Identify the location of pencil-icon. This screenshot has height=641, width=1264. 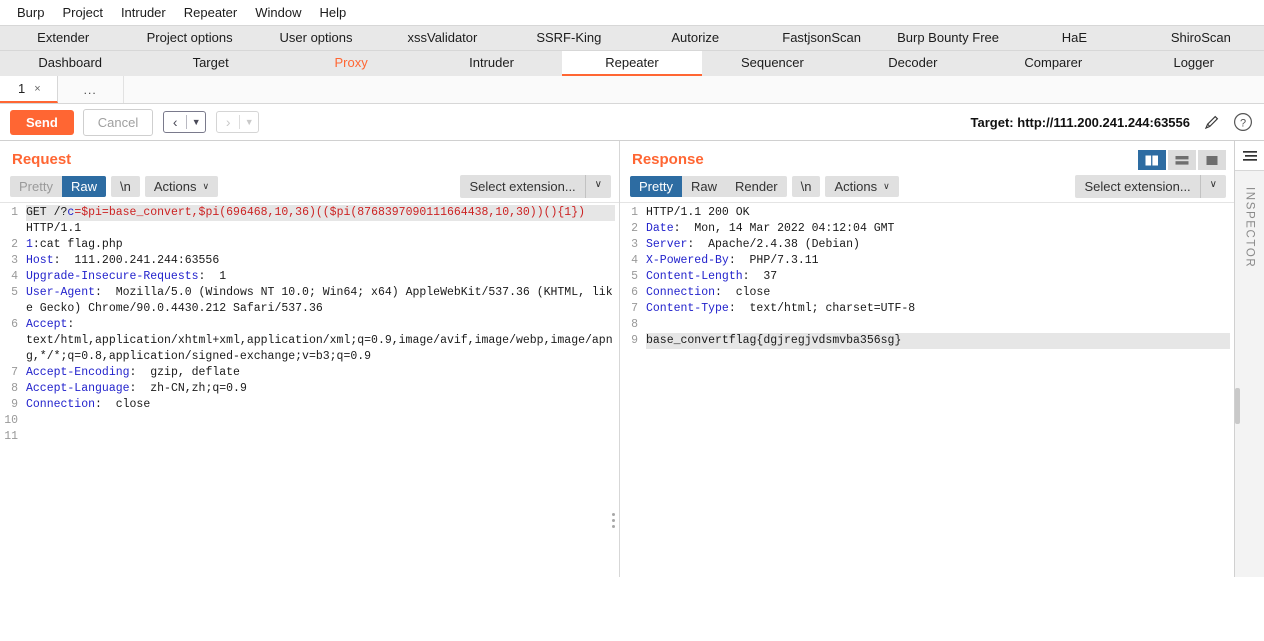
(1211, 122).